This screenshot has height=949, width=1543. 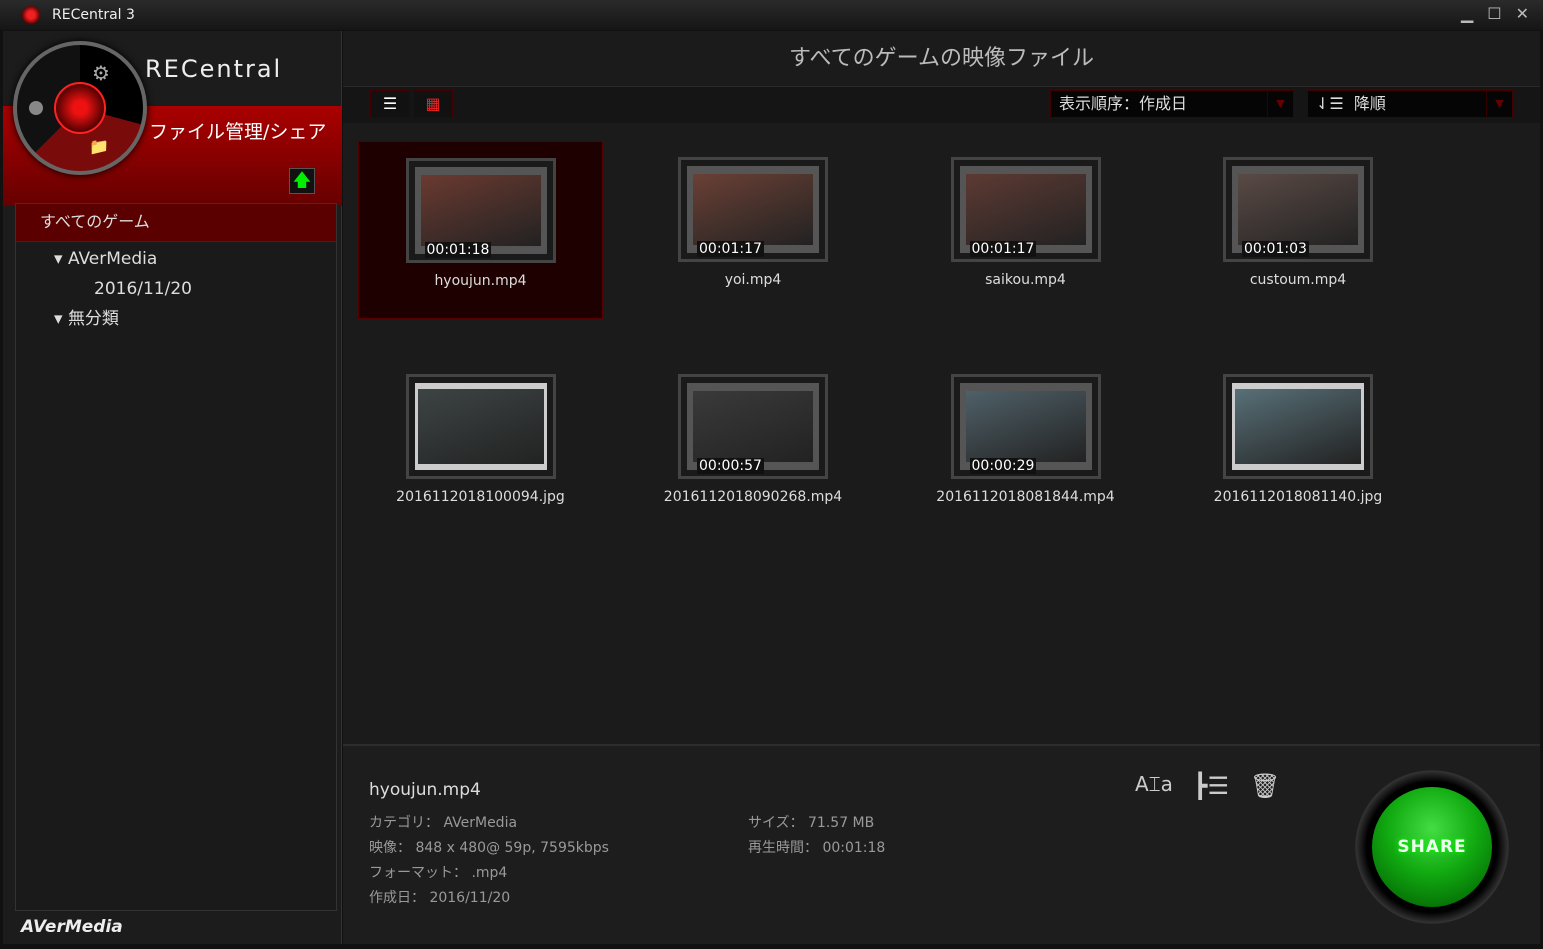 I want to click on duration-label: 00:00:29, so click(x=1003, y=466).